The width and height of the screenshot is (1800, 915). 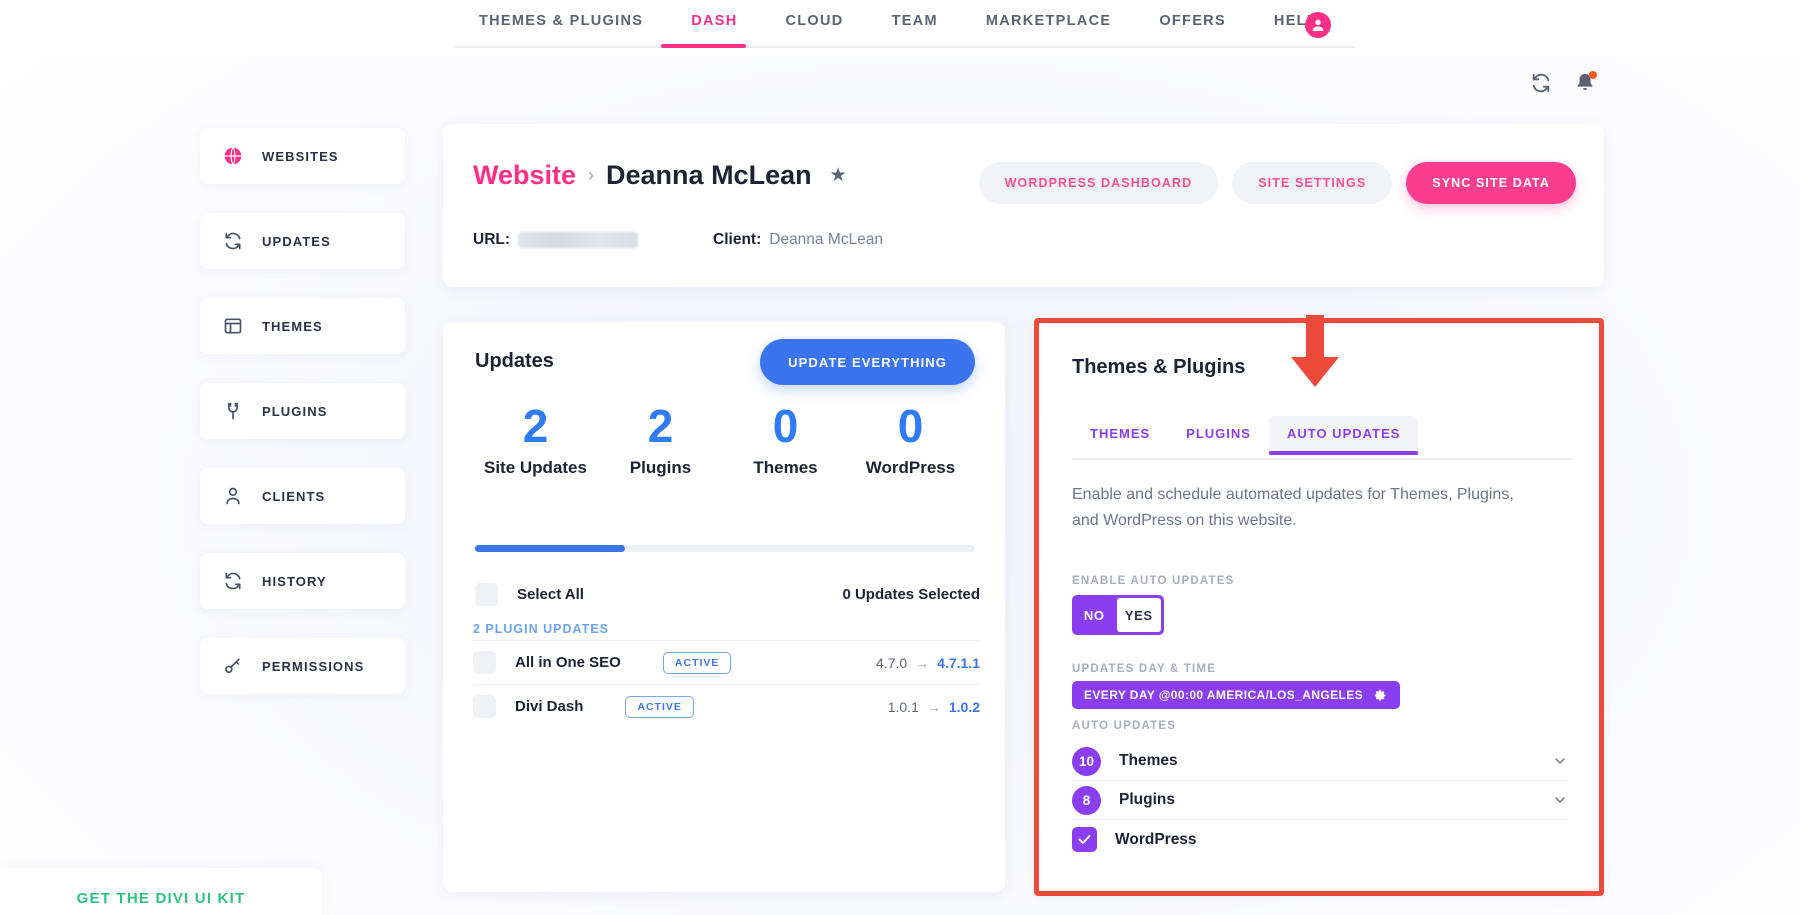 I want to click on count-badge: 8, so click(x=1086, y=800).